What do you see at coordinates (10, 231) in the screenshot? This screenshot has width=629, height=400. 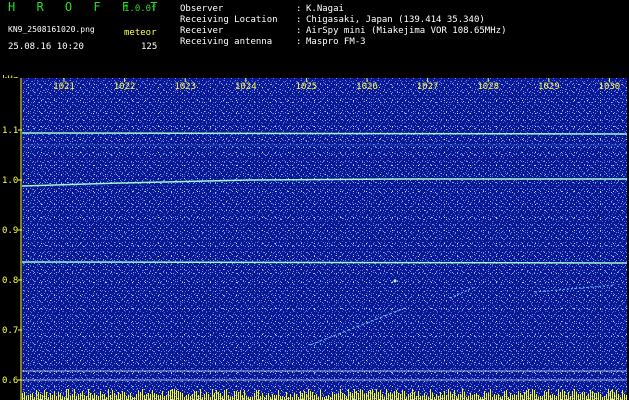 I see `y-tick-label: 0.9` at bounding box center [10, 231].